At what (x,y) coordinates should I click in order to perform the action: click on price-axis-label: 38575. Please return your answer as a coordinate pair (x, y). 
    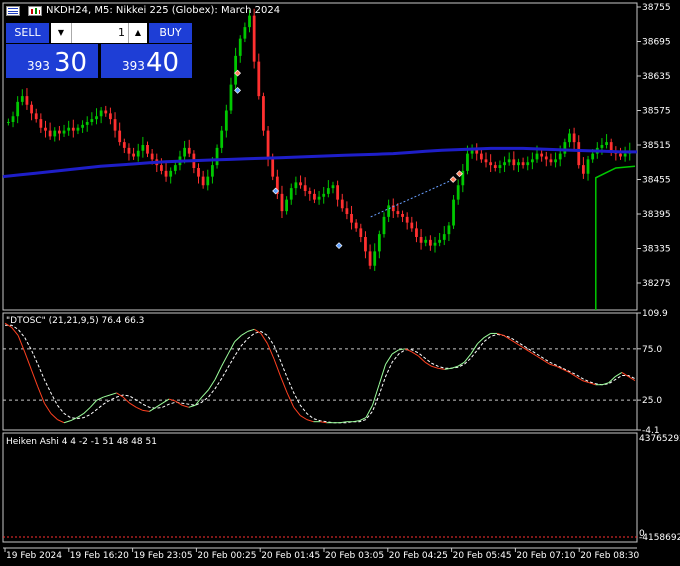
    Looking at the image, I should click on (656, 112).